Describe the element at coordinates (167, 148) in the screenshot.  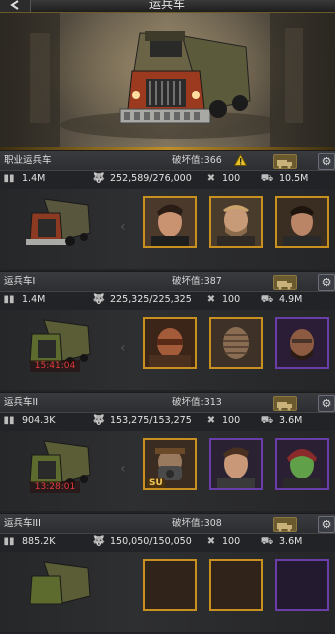
I see `banner-divider` at that location.